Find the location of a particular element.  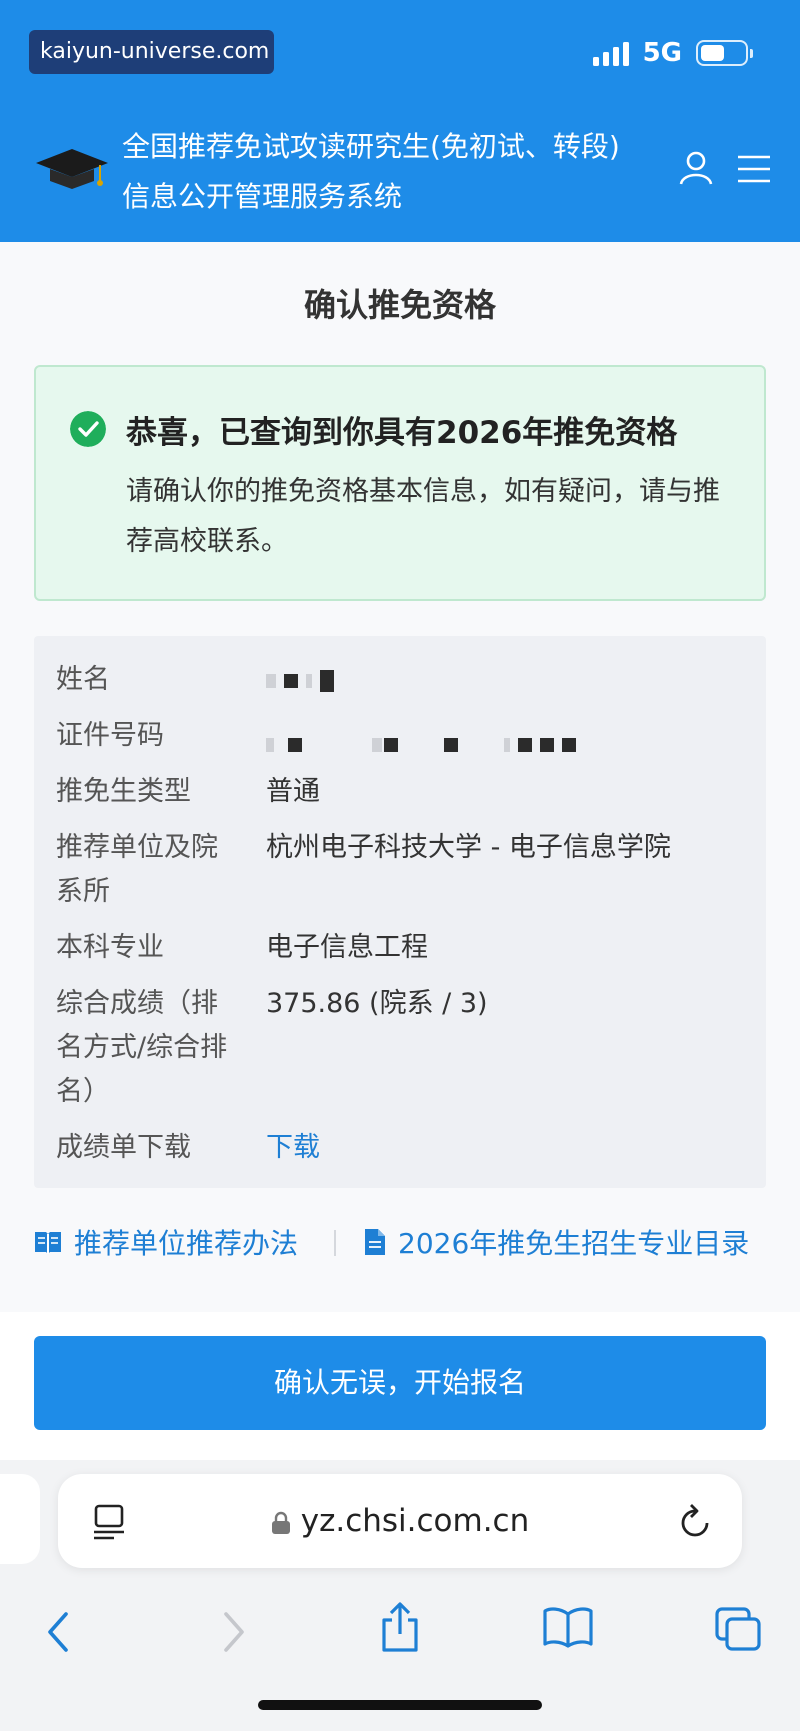

battery-icon is located at coordinates (724, 53).